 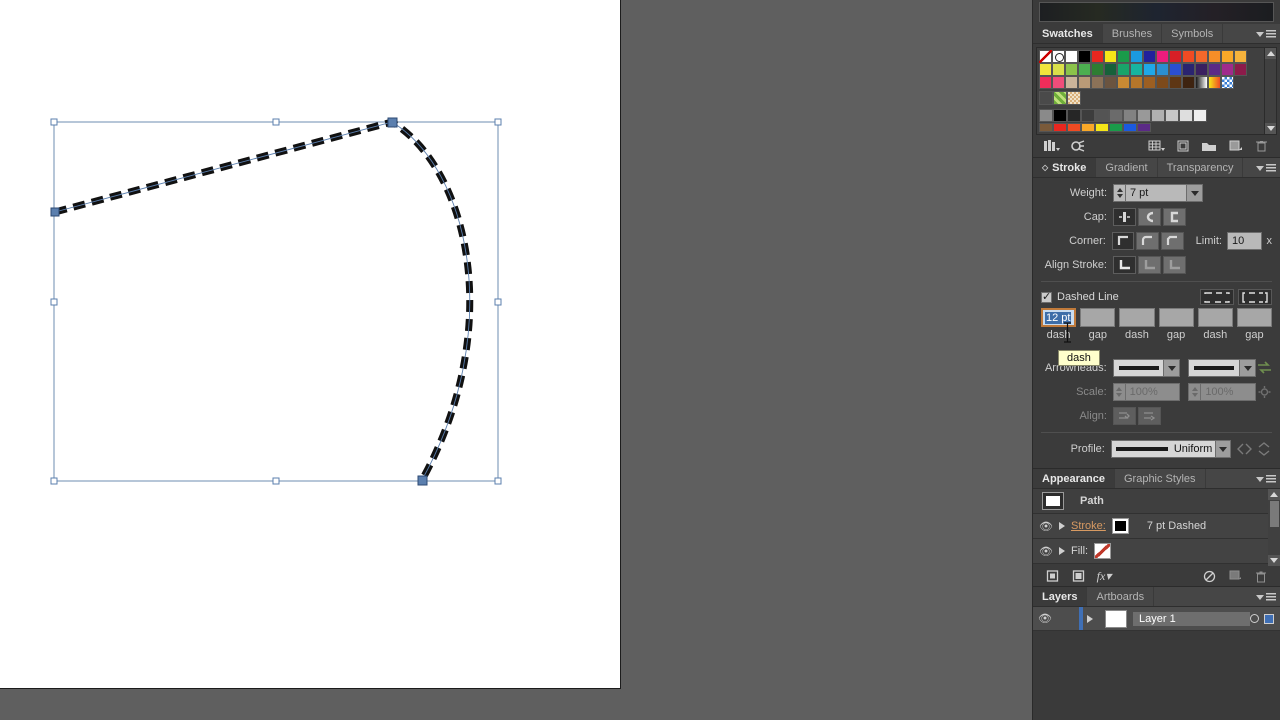 What do you see at coordinates (1264, 392) in the screenshot?
I see `link-scales-icon` at bounding box center [1264, 392].